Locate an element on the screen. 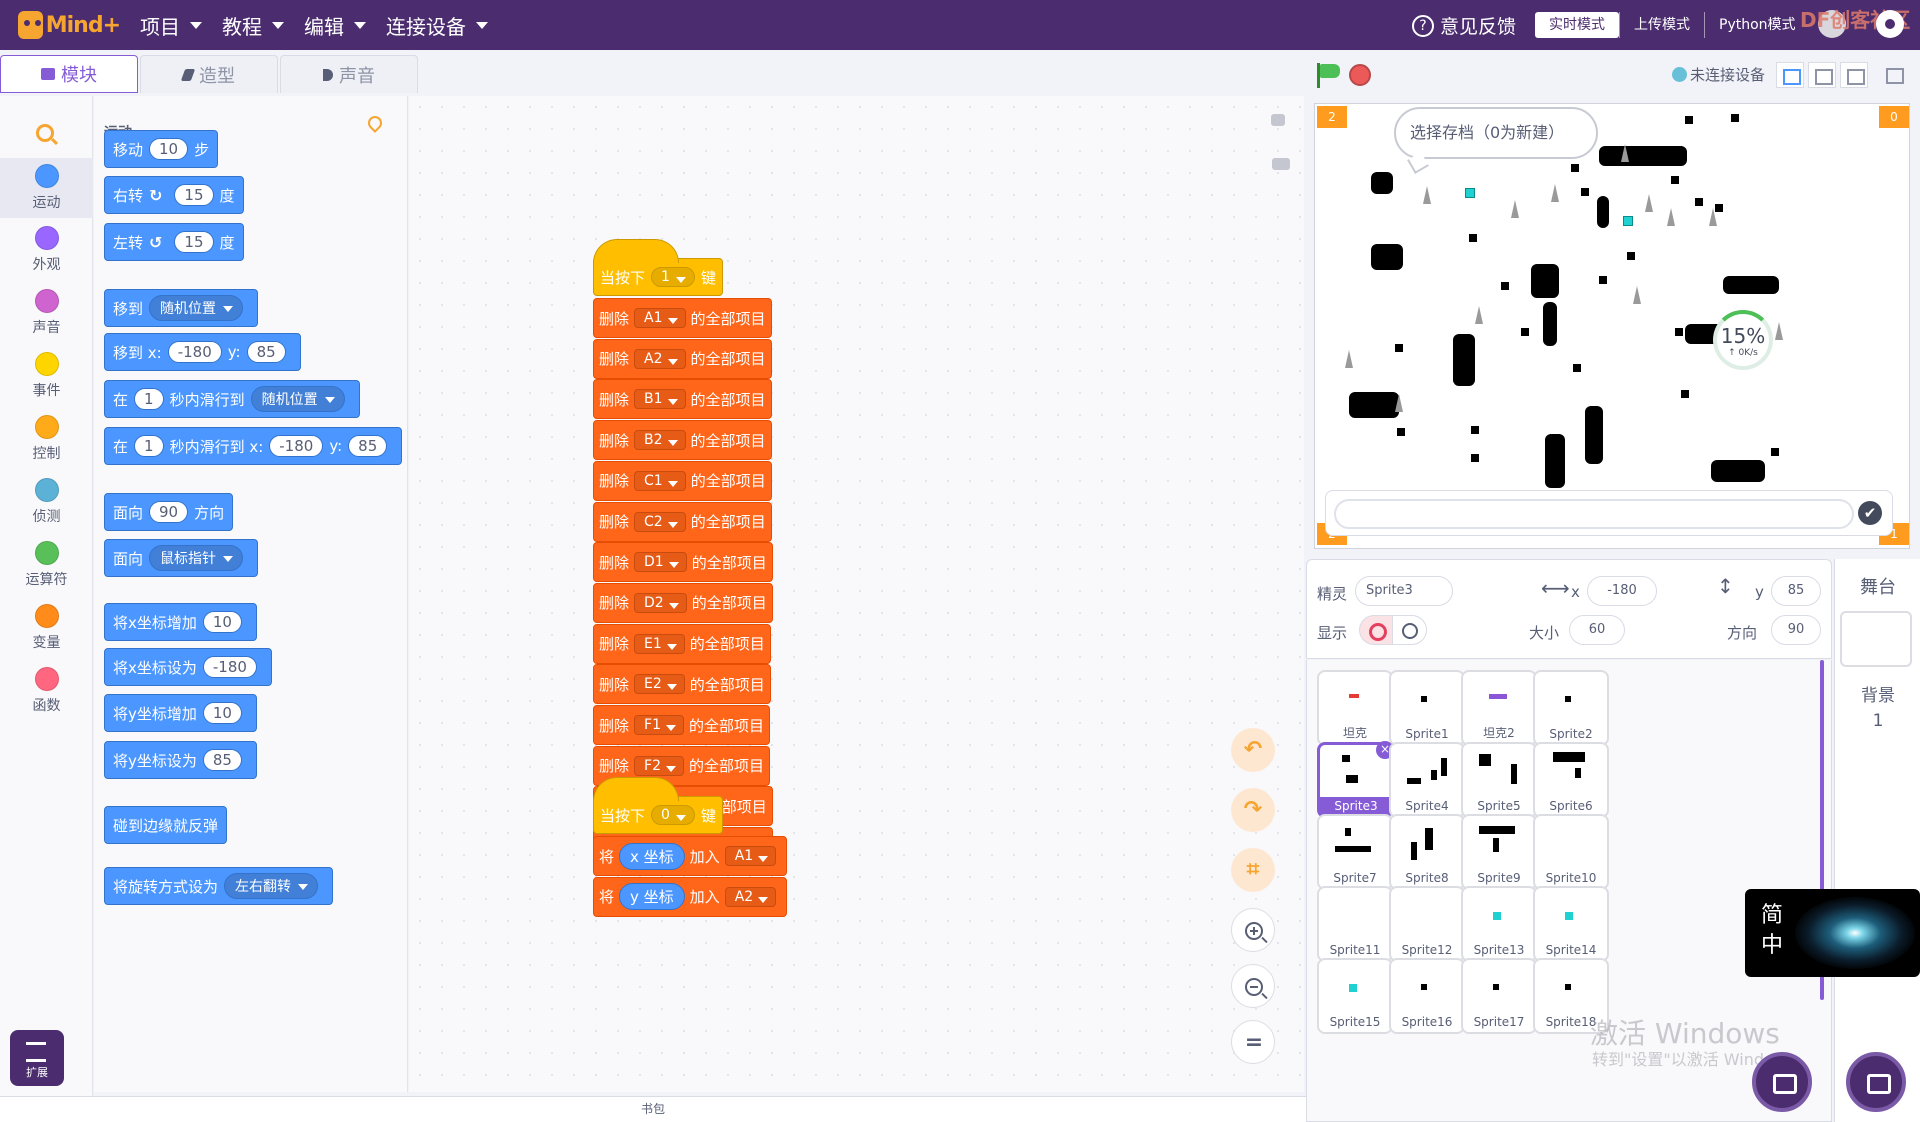  sprite-tile: Sprite9 is located at coordinates (1499, 852).